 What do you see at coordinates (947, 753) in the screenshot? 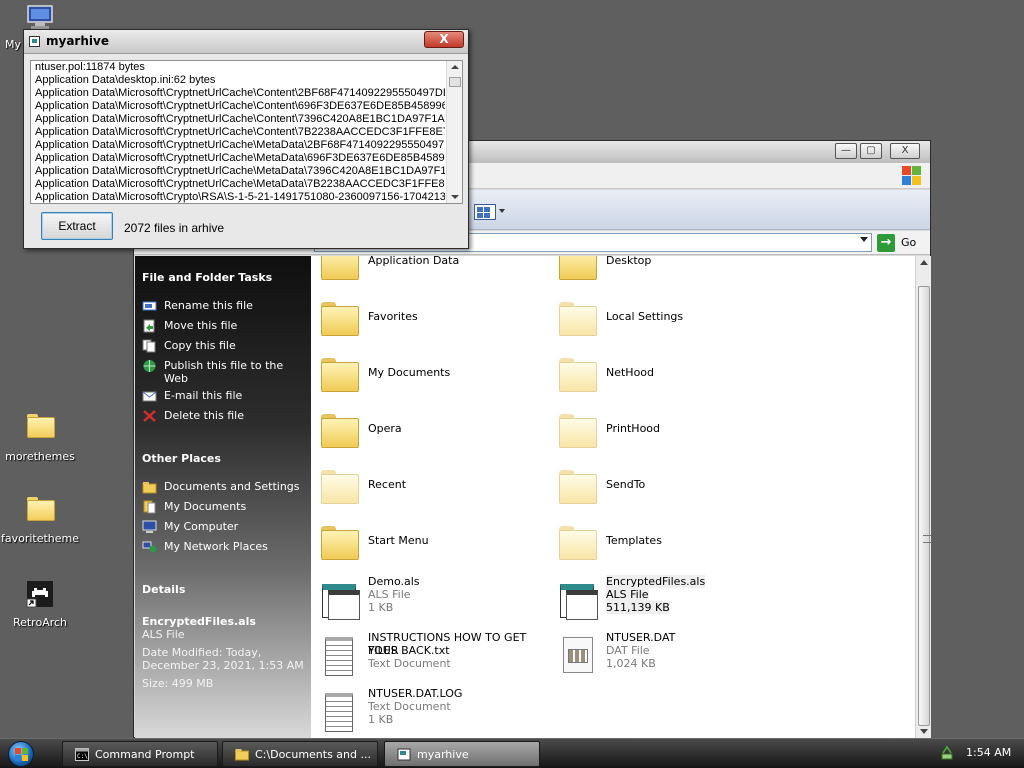
I see `network-tray-icon` at bounding box center [947, 753].